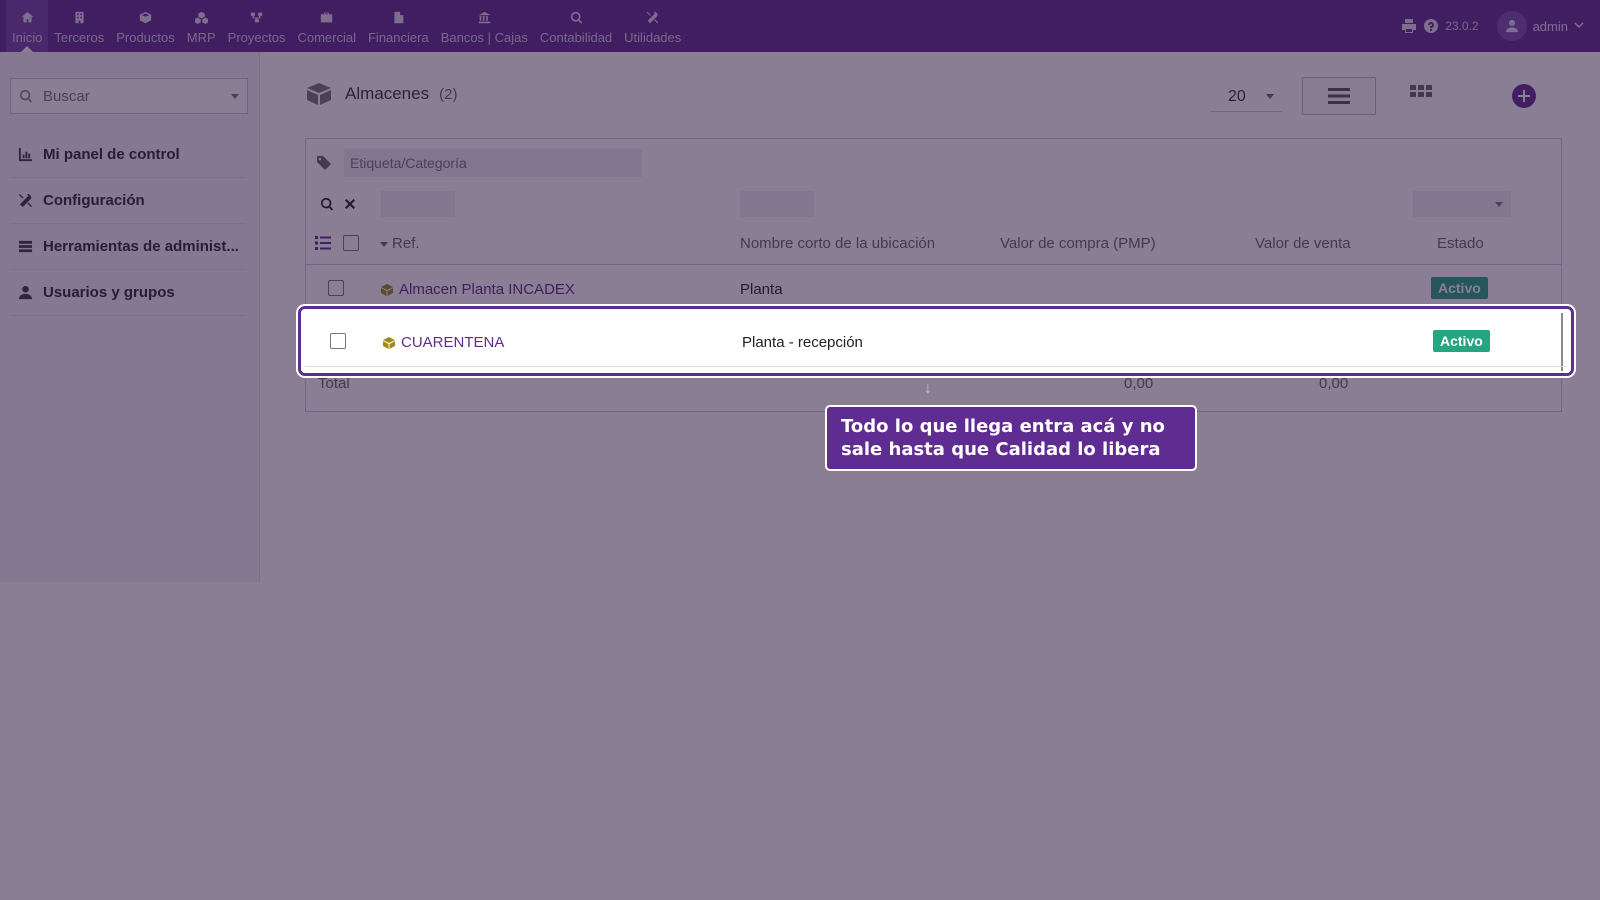 This screenshot has width=1600, height=900. I want to click on row-ref-label: CUARENTENA, so click(453, 342).